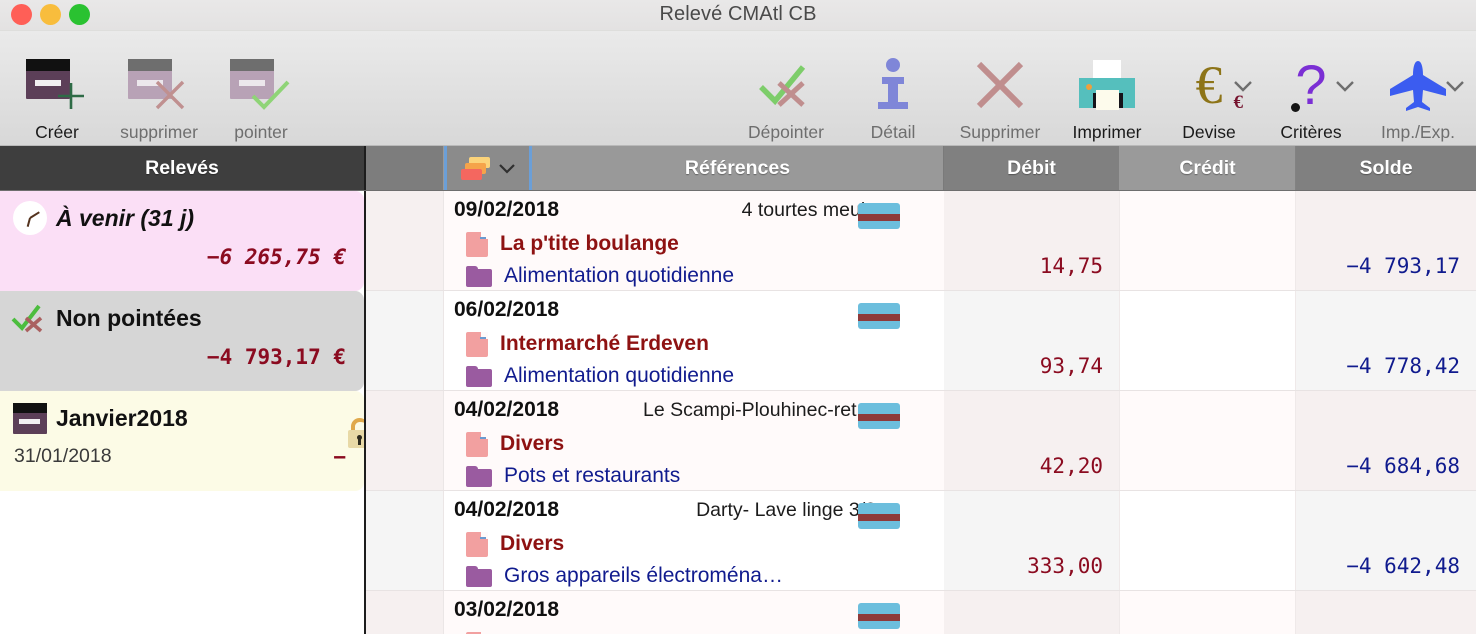 This screenshot has height=634, width=1476. I want to click on clock-icon, so click(30, 218).